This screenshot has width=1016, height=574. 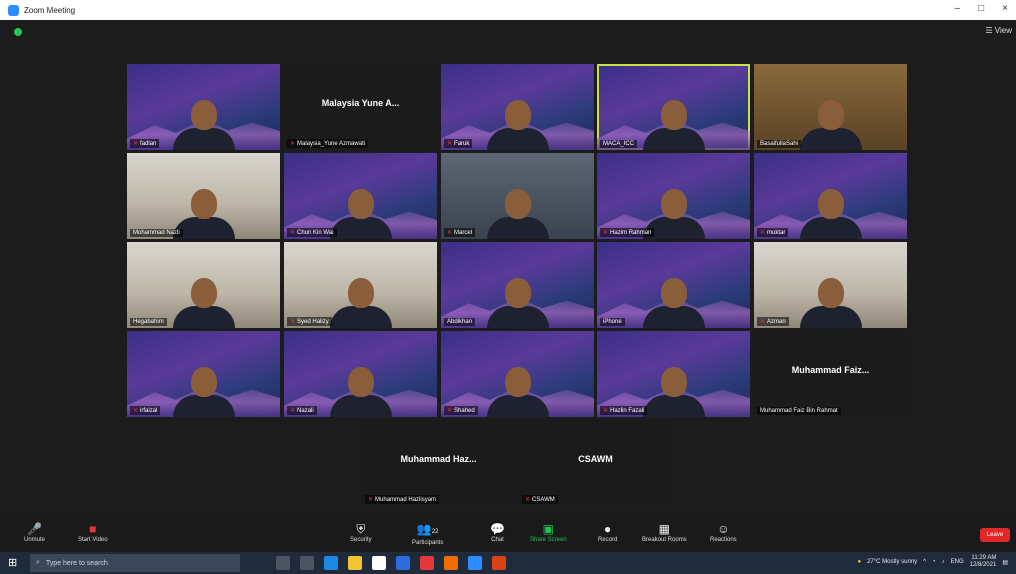 I want to click on opera-icon, so click(x=427, y=563).